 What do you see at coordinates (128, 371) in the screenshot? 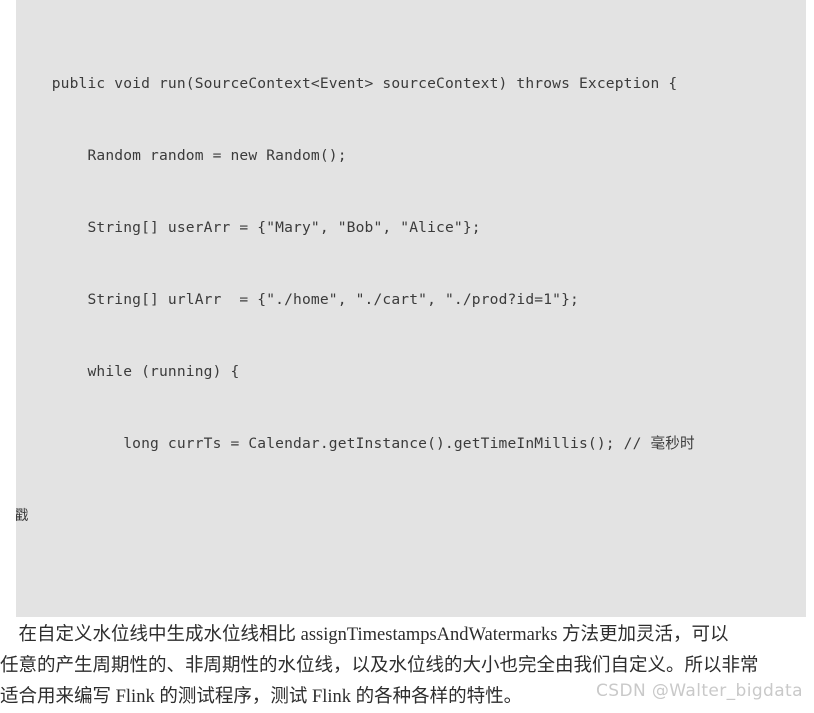
I see `code-line: while (running) {` at bounding box center [128, 371].